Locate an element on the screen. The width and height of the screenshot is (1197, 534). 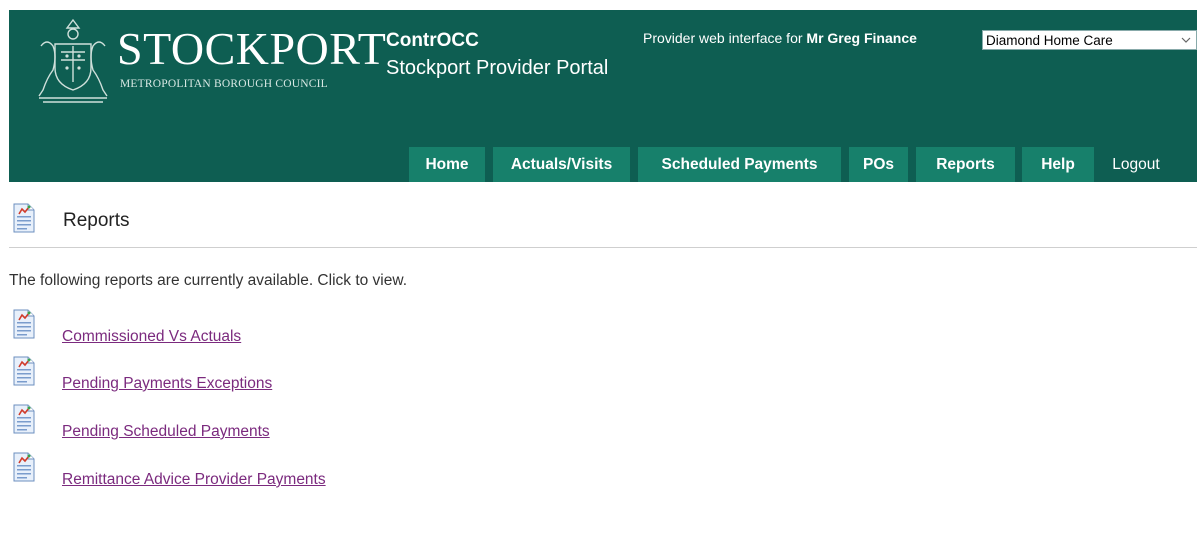
tab-help: Help is located at coordinates (1058, 164).